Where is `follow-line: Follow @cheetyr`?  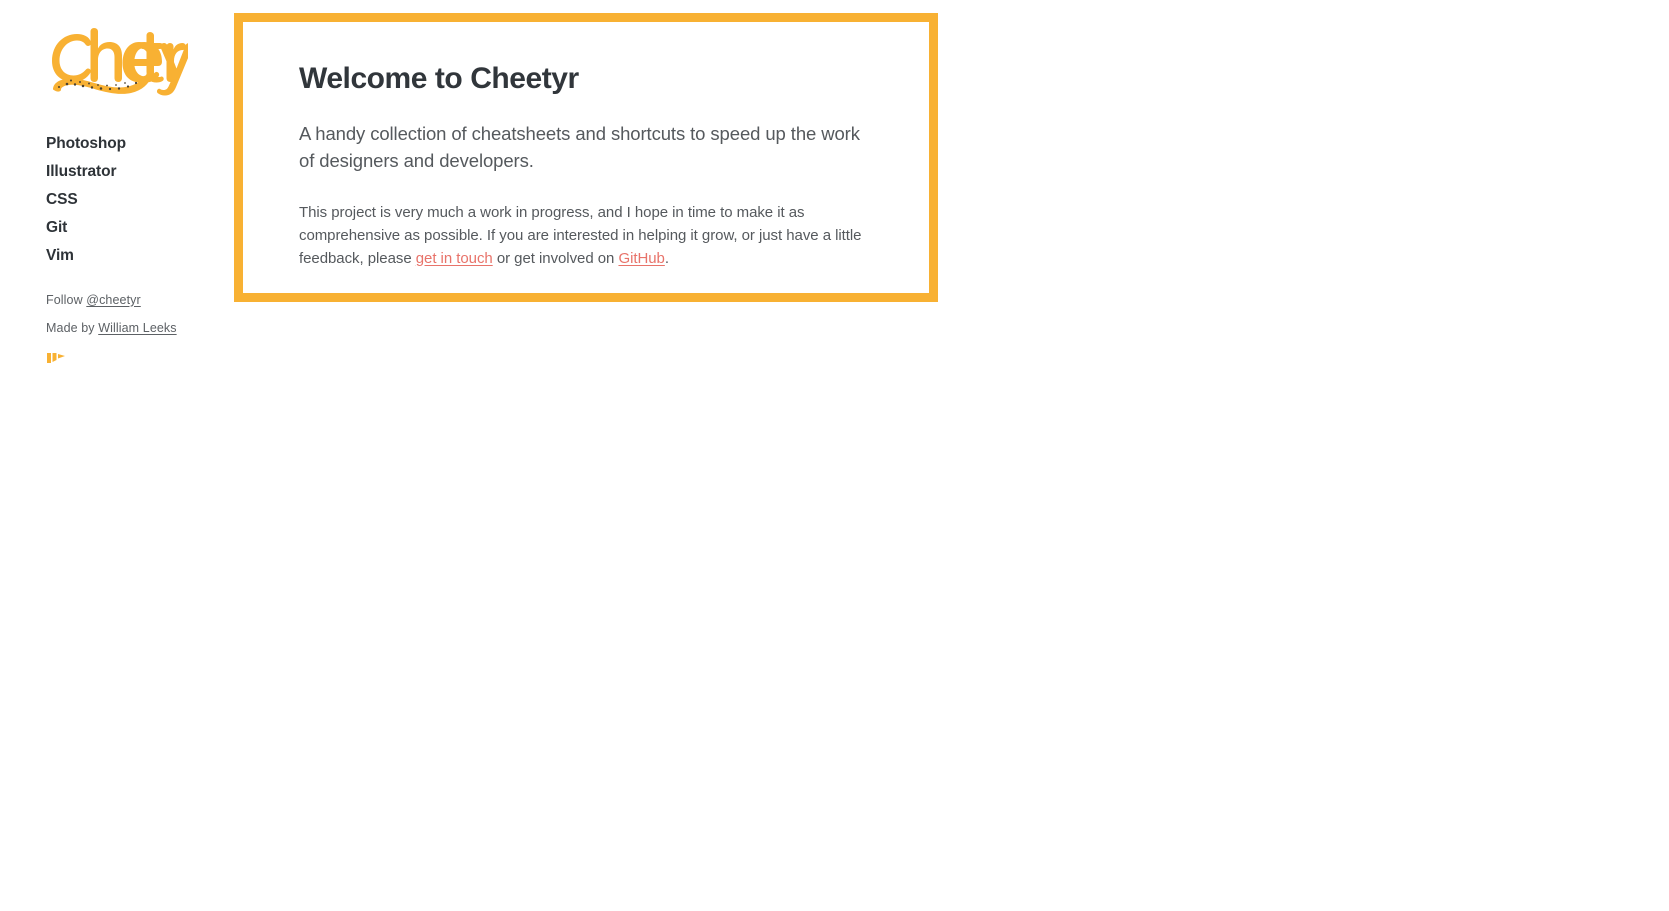 follow-line: Follow @cheetyr is located at coordinates (136, 299).